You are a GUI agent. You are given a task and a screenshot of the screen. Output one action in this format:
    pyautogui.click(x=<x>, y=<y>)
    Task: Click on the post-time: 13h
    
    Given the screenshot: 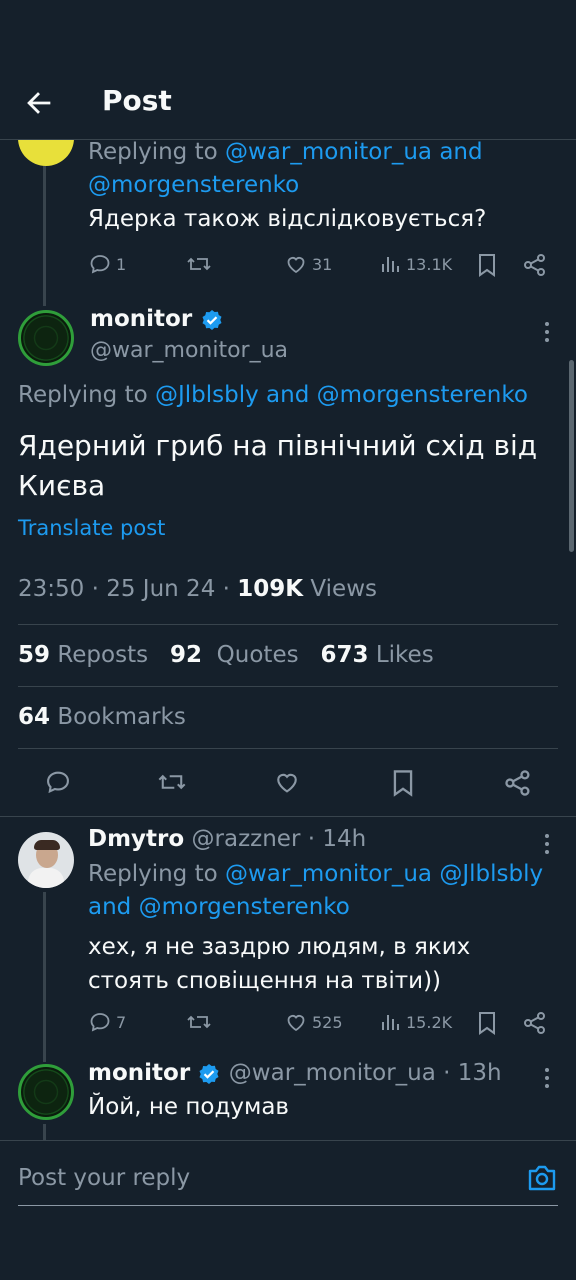 What is the action you would take?
    pyautogui.click(x=479, y=1073)
    